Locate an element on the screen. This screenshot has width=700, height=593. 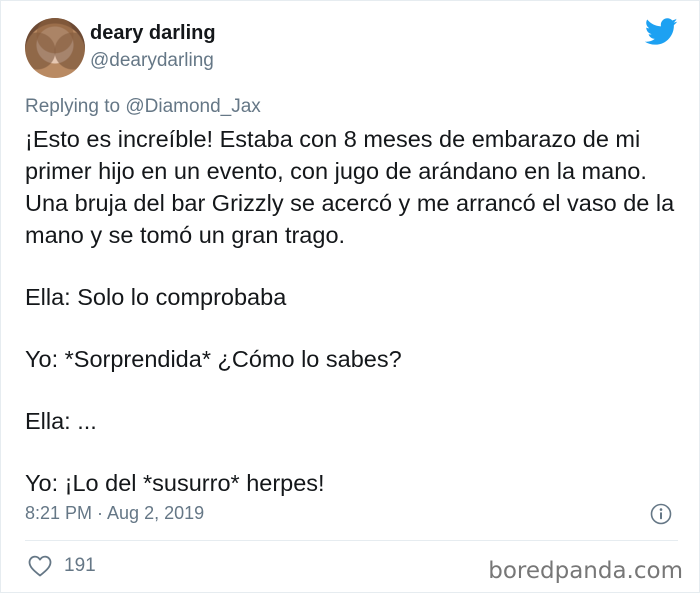
info-icon is located at coordinates (661, 514).